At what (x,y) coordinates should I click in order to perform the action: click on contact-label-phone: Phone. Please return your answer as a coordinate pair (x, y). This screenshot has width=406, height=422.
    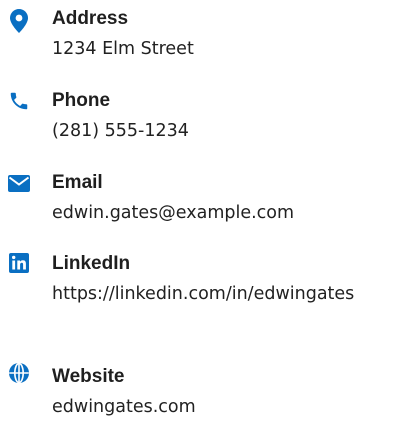
    Looking at the image, I should click on (81, 100).